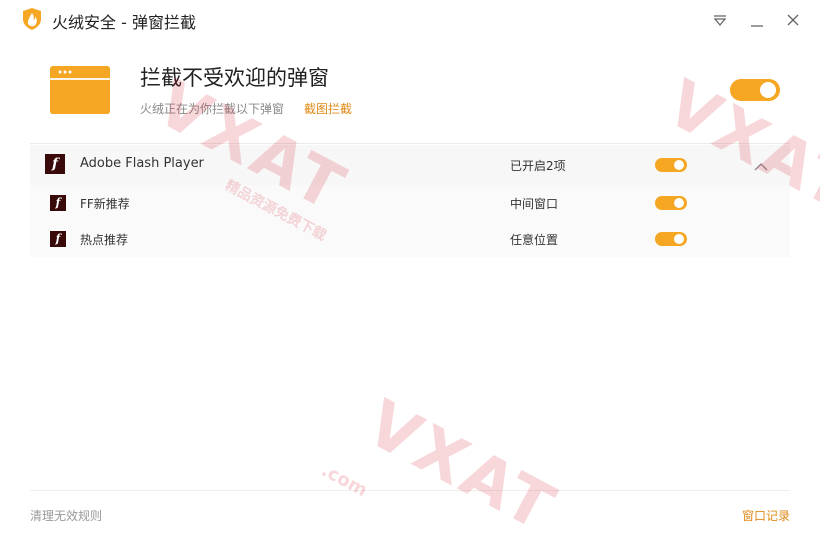  What do you see at coordinates (534, 203) in the screenshot?
I see `rule-item-status: 中间窗口` at bounding box center [534, 203].